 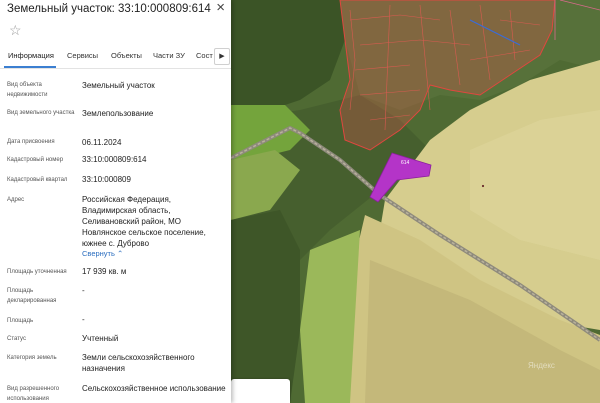 What do you see at coordinates (260, 391) in the screenshot?
I see `map-zoom-control` at bounding box center [260, 391].